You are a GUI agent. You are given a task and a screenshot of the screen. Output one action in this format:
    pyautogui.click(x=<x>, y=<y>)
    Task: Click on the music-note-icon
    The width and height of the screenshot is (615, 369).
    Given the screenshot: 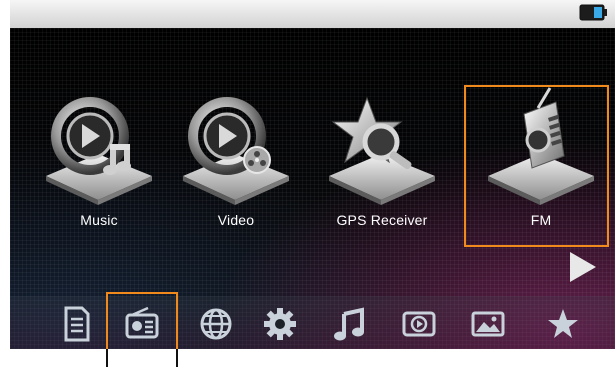 What is the action you would take?
    pyautogui.click(x=349, y=324)
    